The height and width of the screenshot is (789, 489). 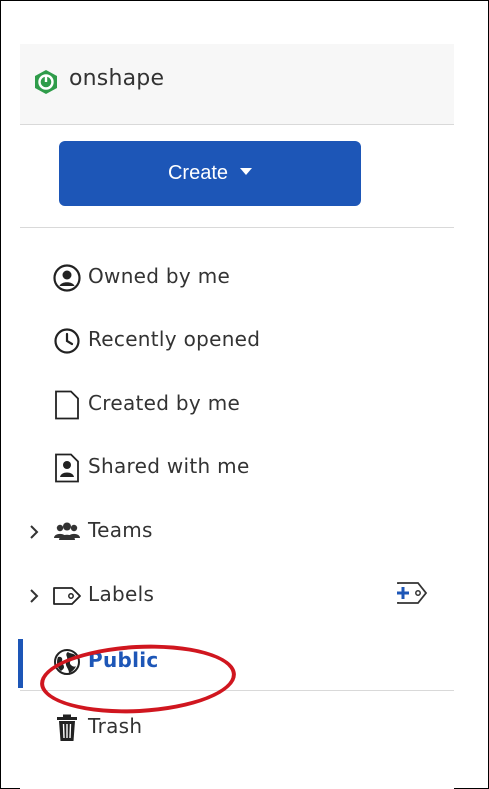 I want to click on create-button-label: Create, so click(x=198, y=173).